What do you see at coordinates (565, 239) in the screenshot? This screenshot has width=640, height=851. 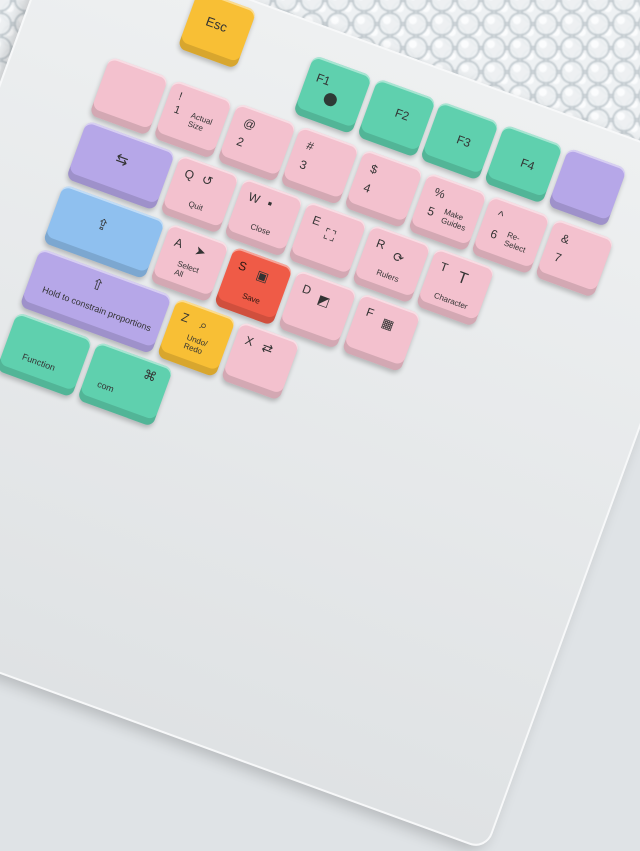 I see `key-7-symbol: &` at bounding box center [565, 239].